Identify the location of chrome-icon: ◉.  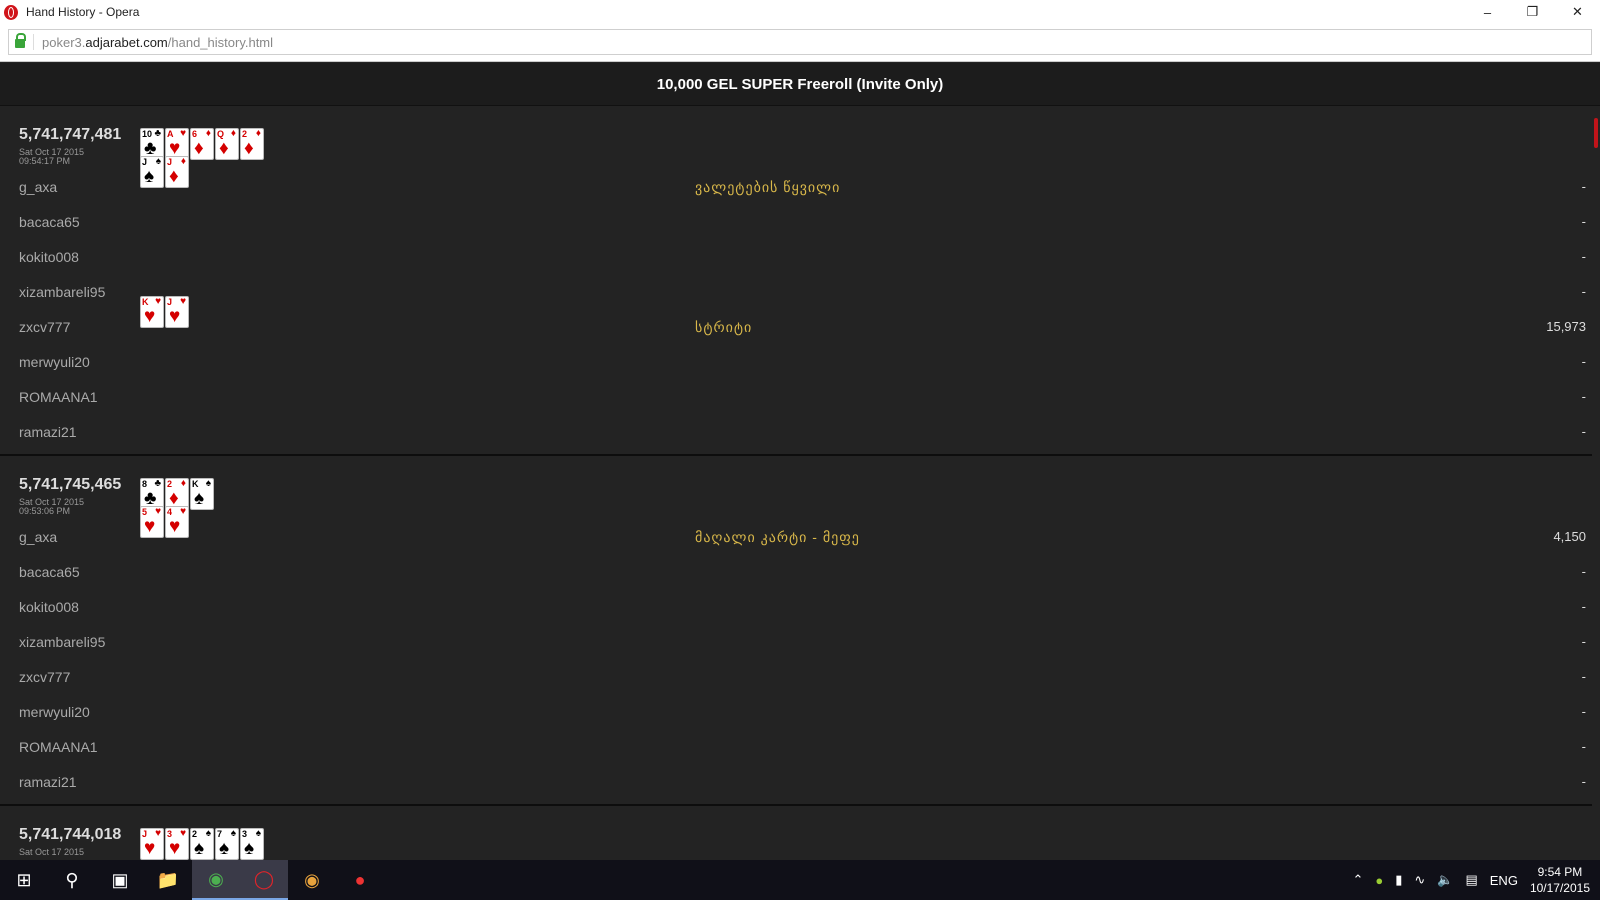
(216, 880).